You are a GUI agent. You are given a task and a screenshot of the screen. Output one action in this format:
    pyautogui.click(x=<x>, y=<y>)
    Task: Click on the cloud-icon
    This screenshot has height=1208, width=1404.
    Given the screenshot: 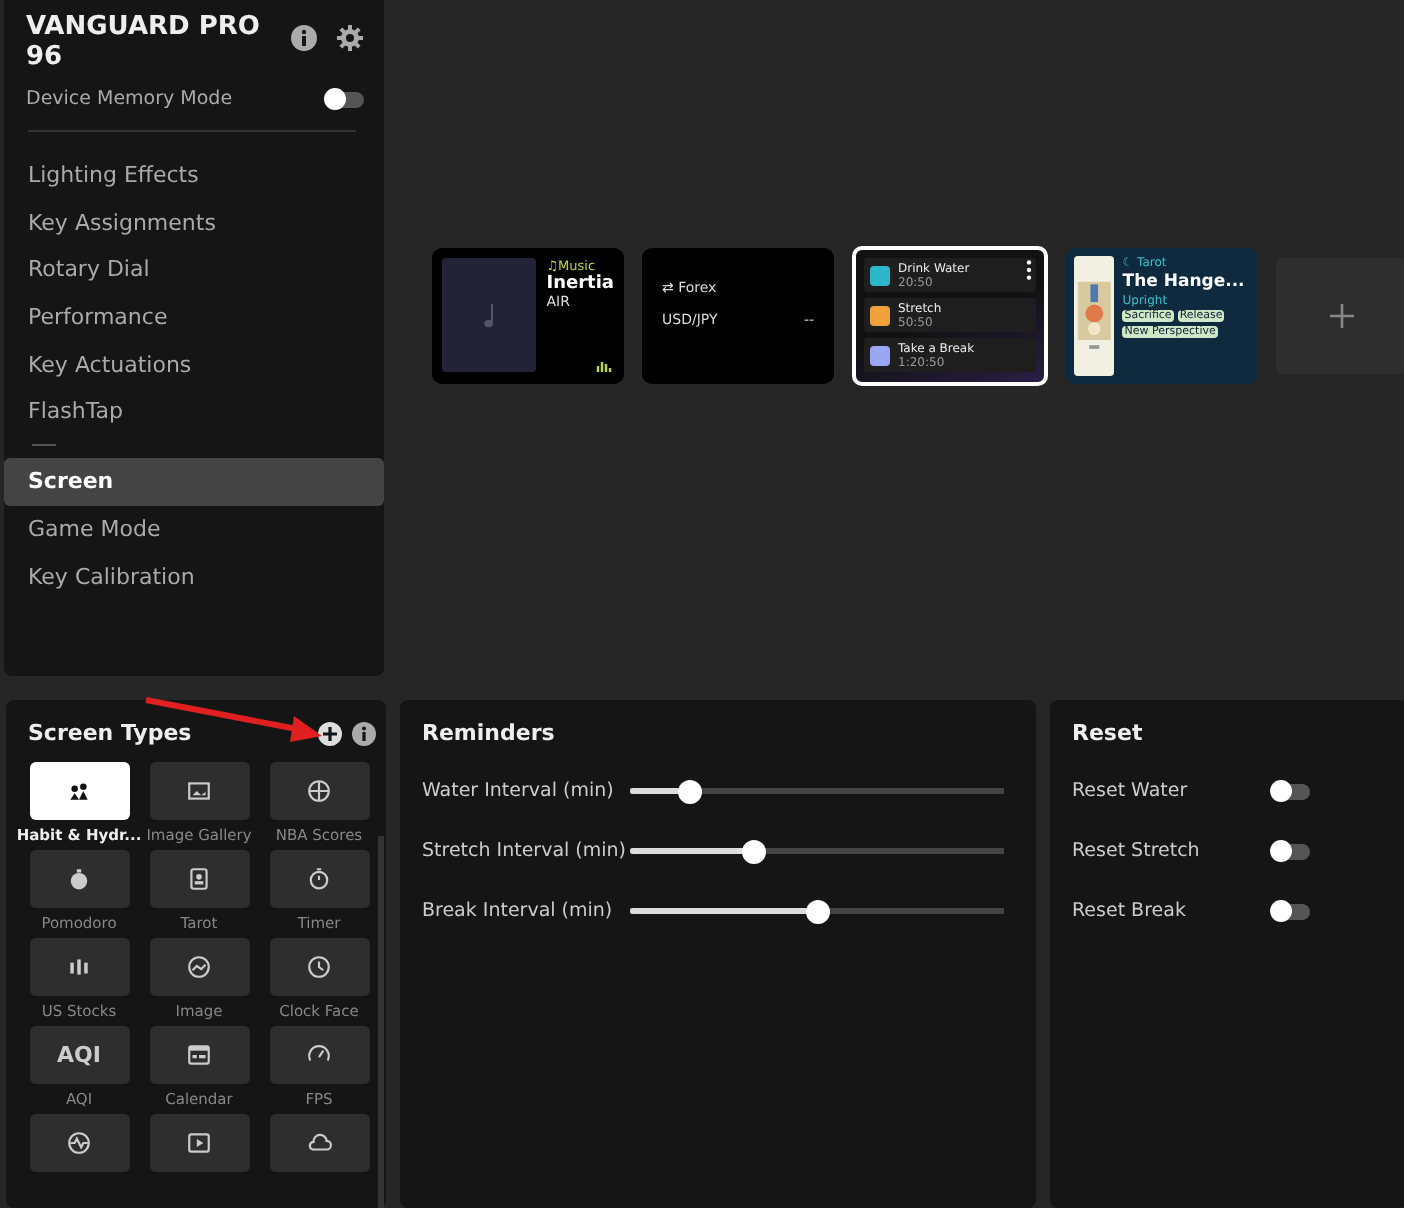 What is the action you would take?
    pyautogui.click(x=319, y=1143)
    